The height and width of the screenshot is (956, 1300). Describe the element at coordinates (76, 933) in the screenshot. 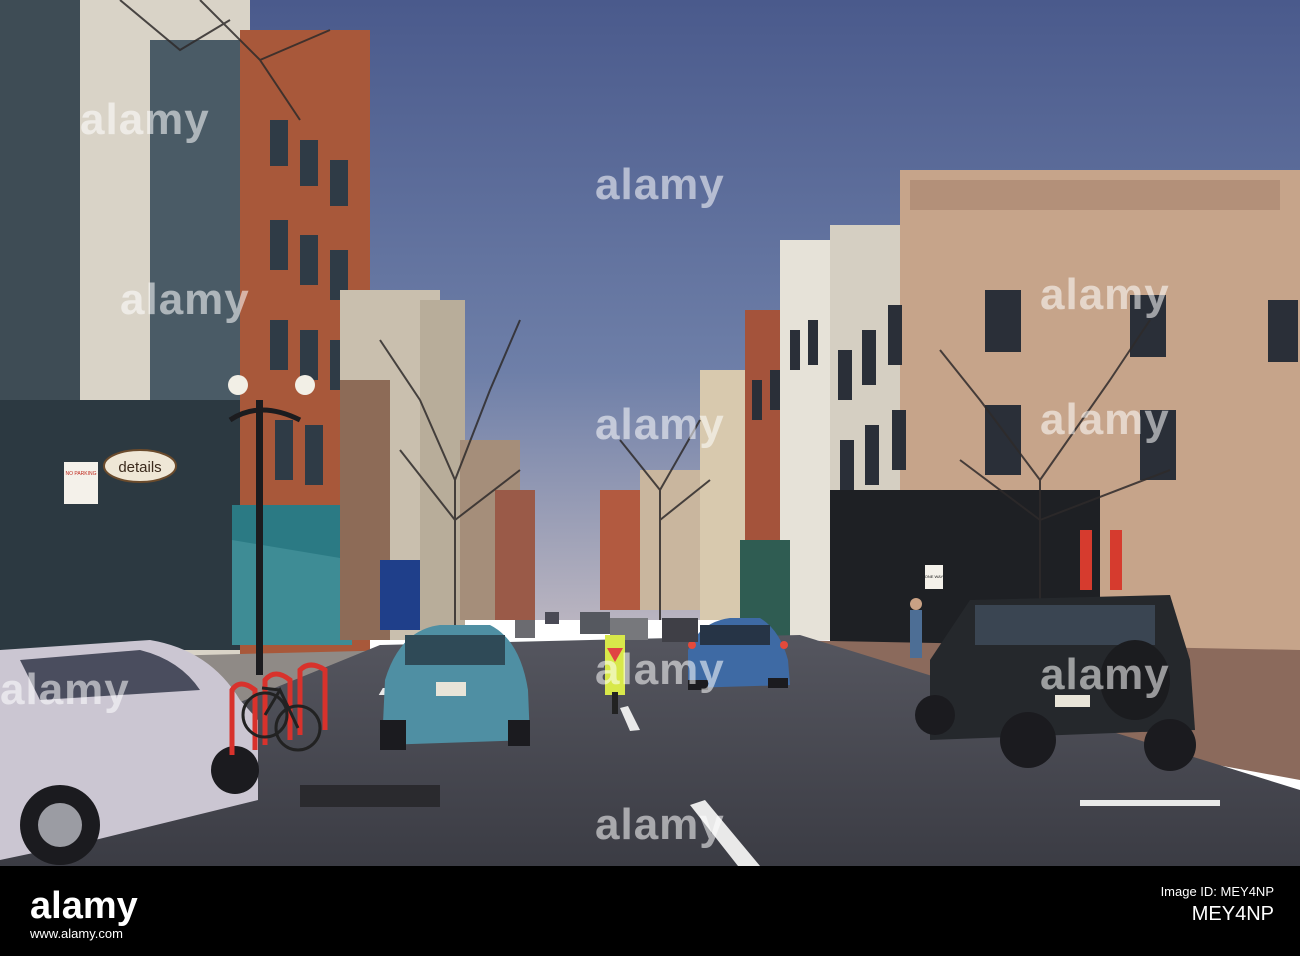

I see `footer-url: www.alamy.com` at that location.